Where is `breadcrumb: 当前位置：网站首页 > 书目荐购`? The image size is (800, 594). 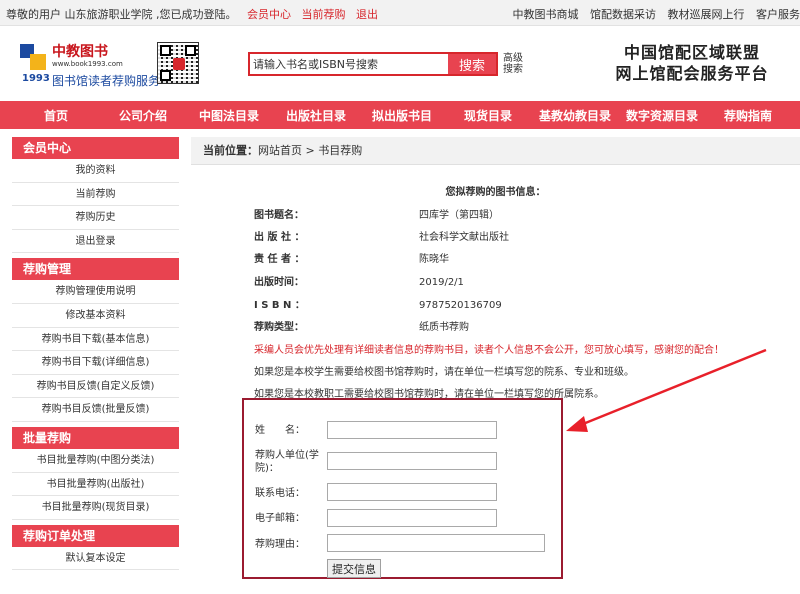 breadcrumb: 当前位置：网站首页 > 书目荐购 is located at coordinates (495, 151).